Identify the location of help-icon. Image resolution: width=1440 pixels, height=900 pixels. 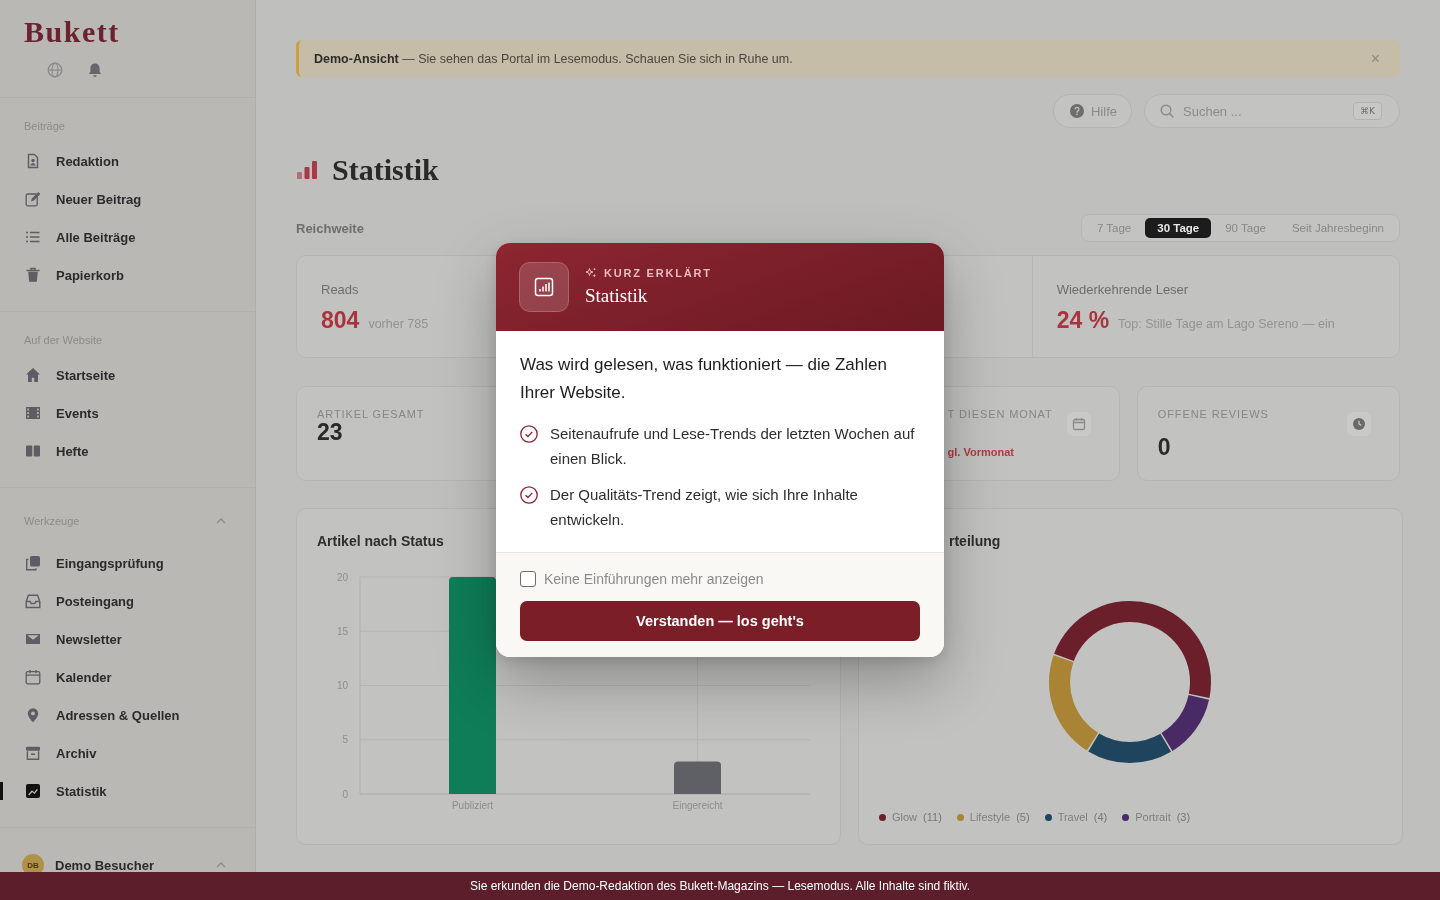
(1077, 111).